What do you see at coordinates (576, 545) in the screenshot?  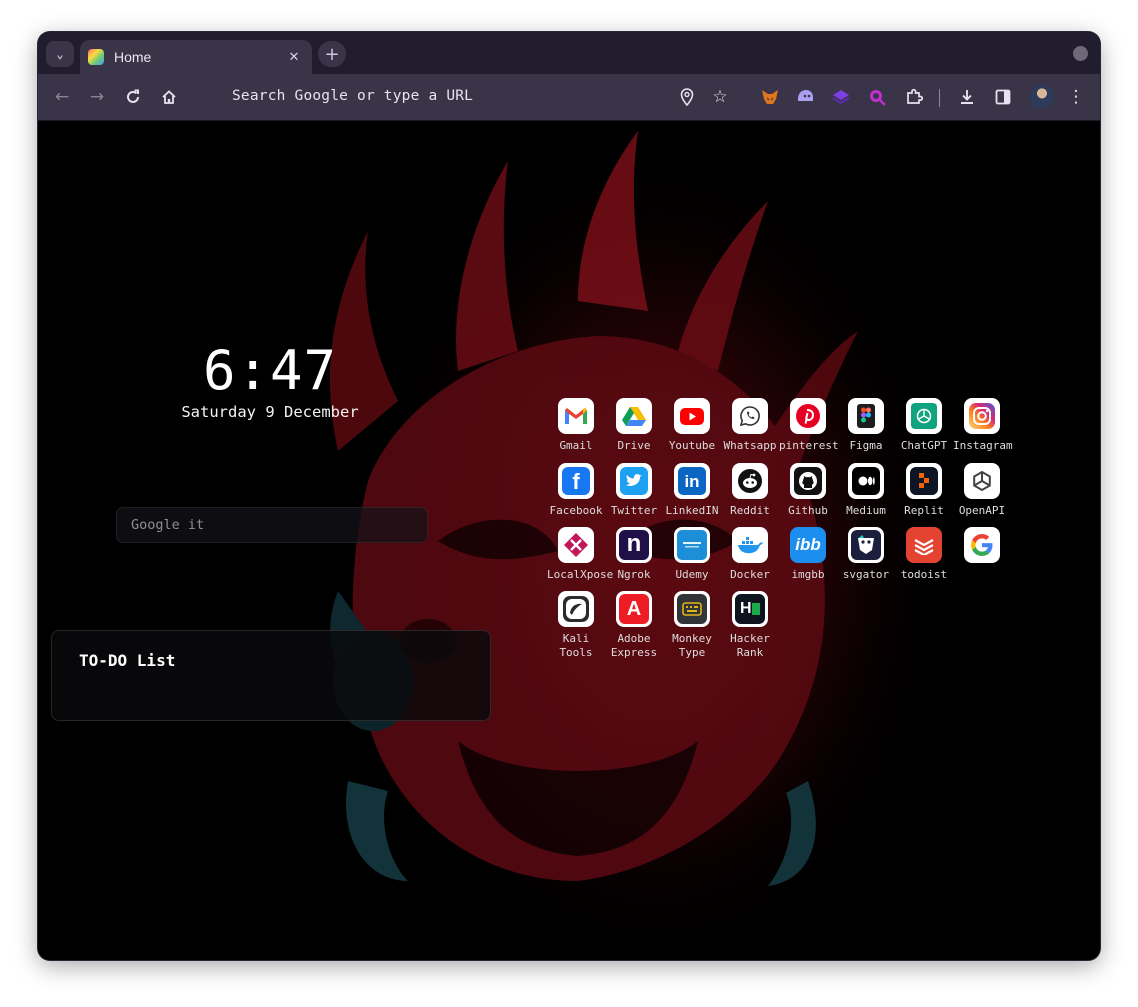 I see `localxpose-icon` at bounding box center [576, 545].